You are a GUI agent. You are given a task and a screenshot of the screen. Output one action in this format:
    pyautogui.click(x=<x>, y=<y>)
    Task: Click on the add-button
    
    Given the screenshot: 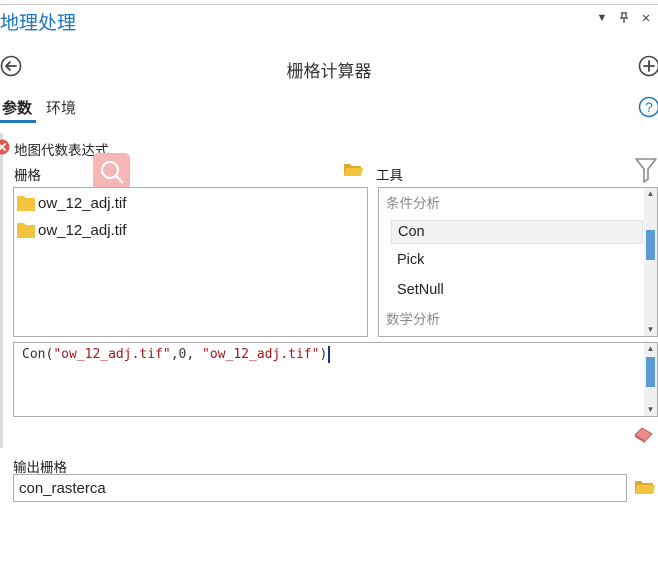 What is the action you would take?
    pyautogui.click(x=648, y=66)
    